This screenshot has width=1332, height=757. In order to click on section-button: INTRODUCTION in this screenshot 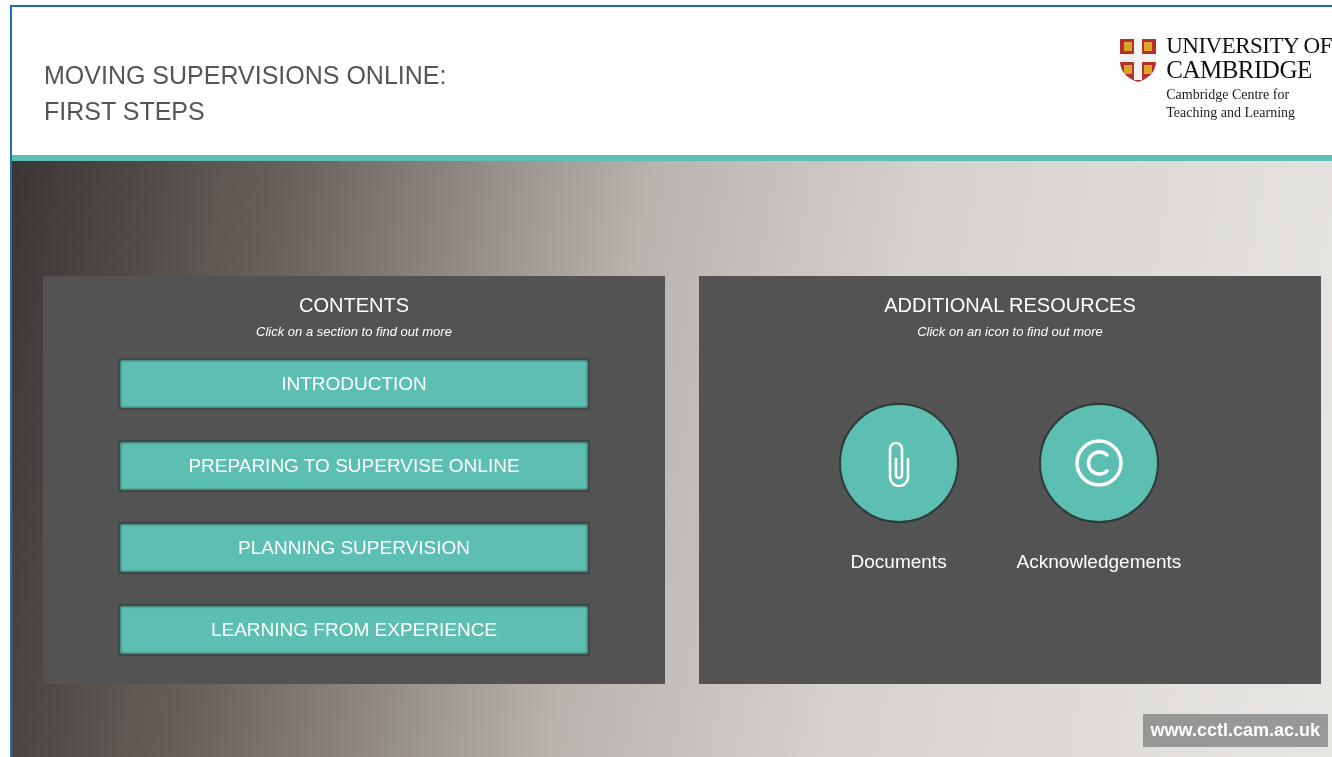, I will do `click(354, 384)`.